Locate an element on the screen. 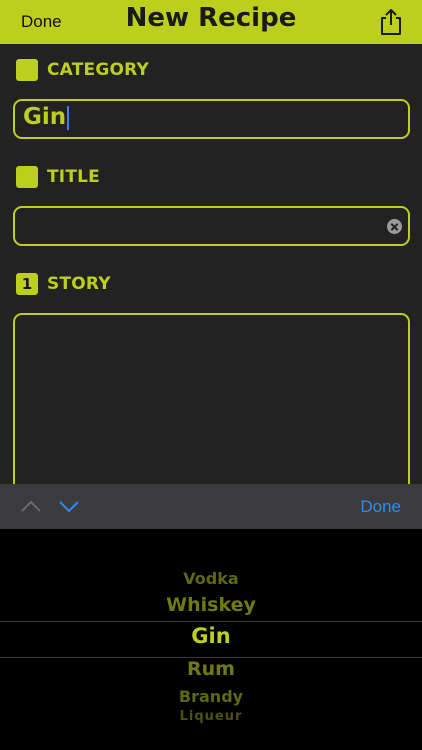 Image resolution: width=422 pixels, height=750 pixels. picker-item: Vodka is located at coordinates (211, 578).